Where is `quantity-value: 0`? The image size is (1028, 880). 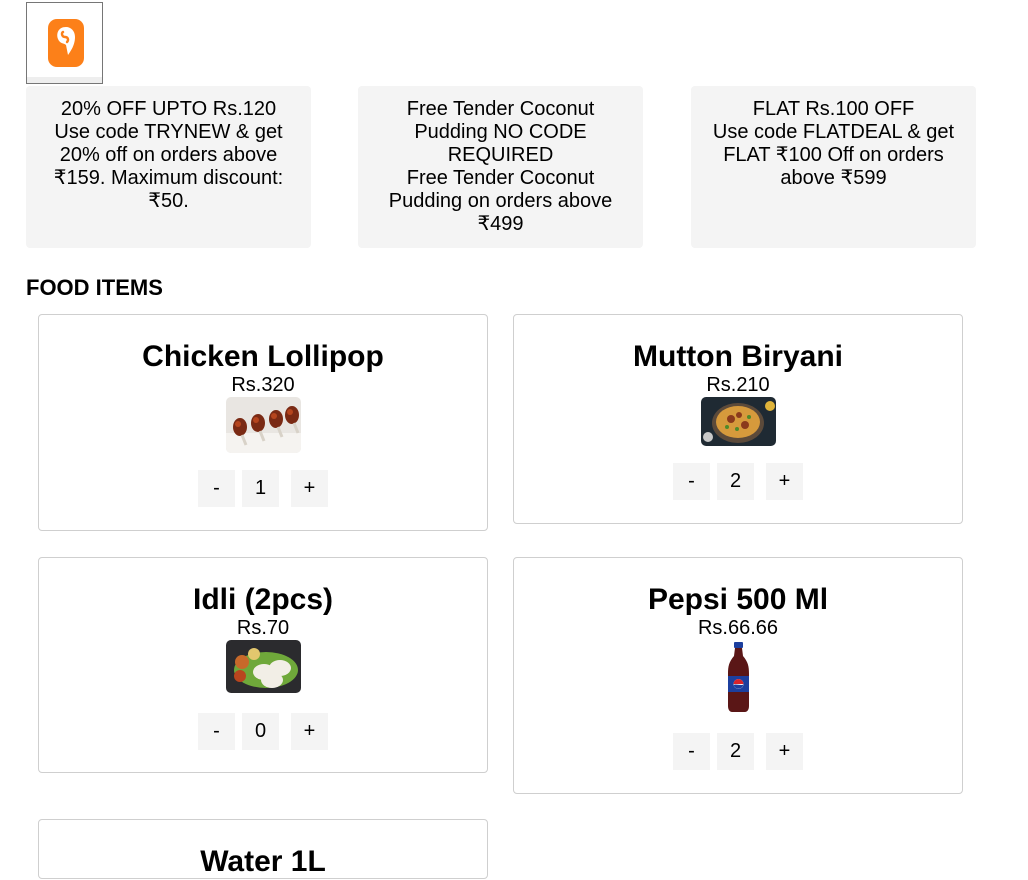
quantity-value: 0 is located at coordinates (260, 731).